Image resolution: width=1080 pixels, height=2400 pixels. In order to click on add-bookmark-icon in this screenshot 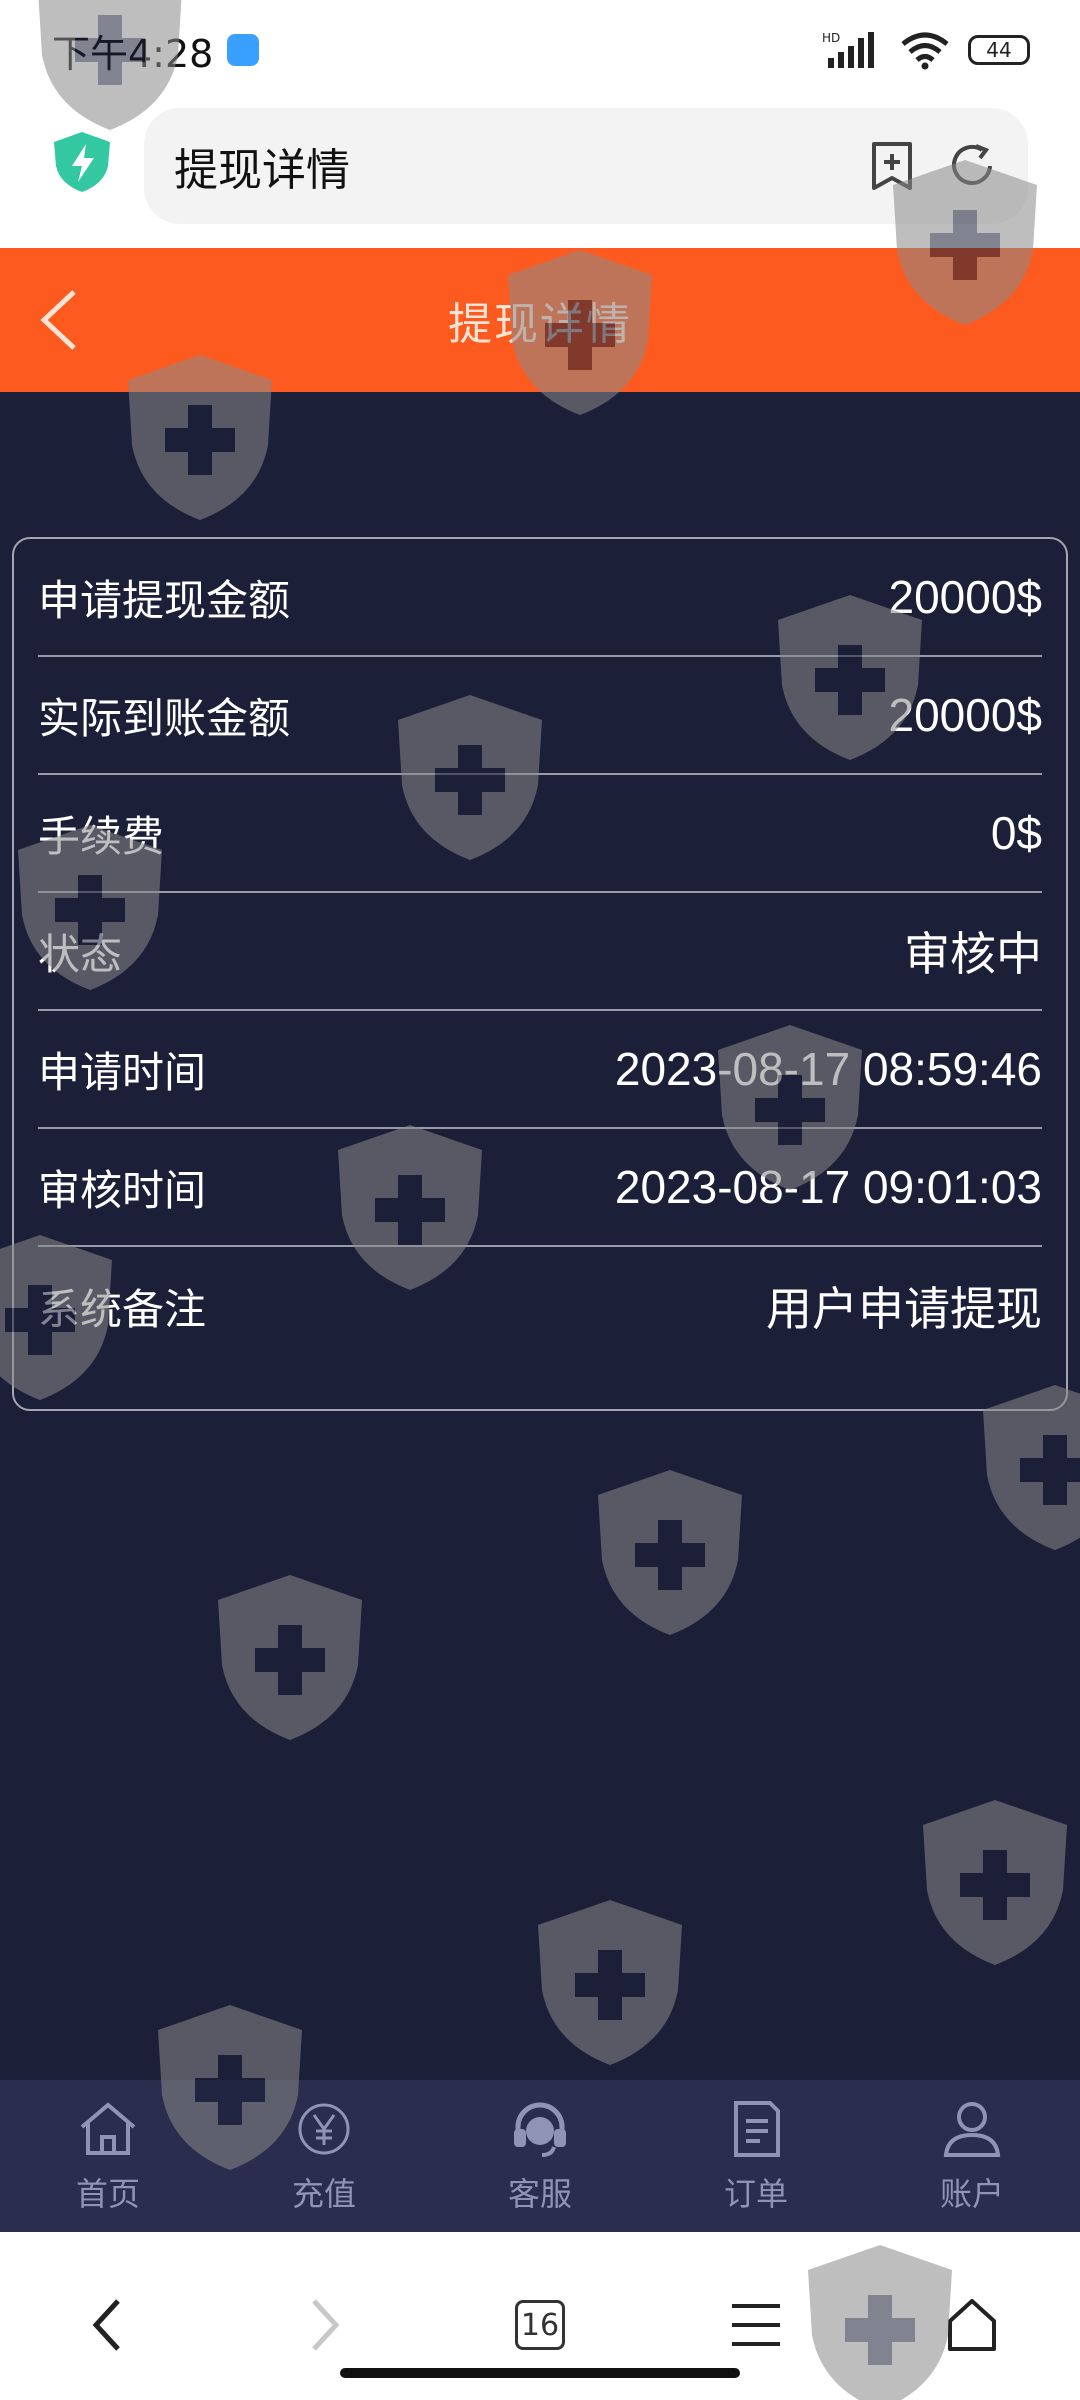, I will do `click(892, 166)`.